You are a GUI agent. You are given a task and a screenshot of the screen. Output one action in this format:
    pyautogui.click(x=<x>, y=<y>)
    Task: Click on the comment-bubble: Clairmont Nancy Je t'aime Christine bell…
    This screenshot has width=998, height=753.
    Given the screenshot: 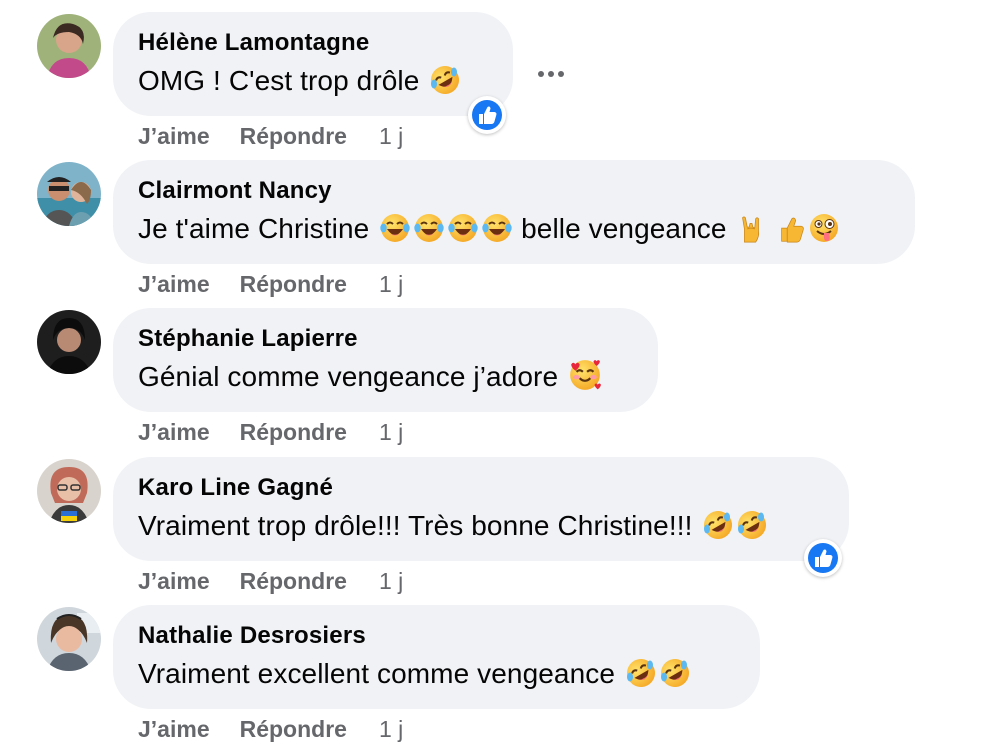 What is the action you would take?
    pyautogui.click(x=514, y=212)
    